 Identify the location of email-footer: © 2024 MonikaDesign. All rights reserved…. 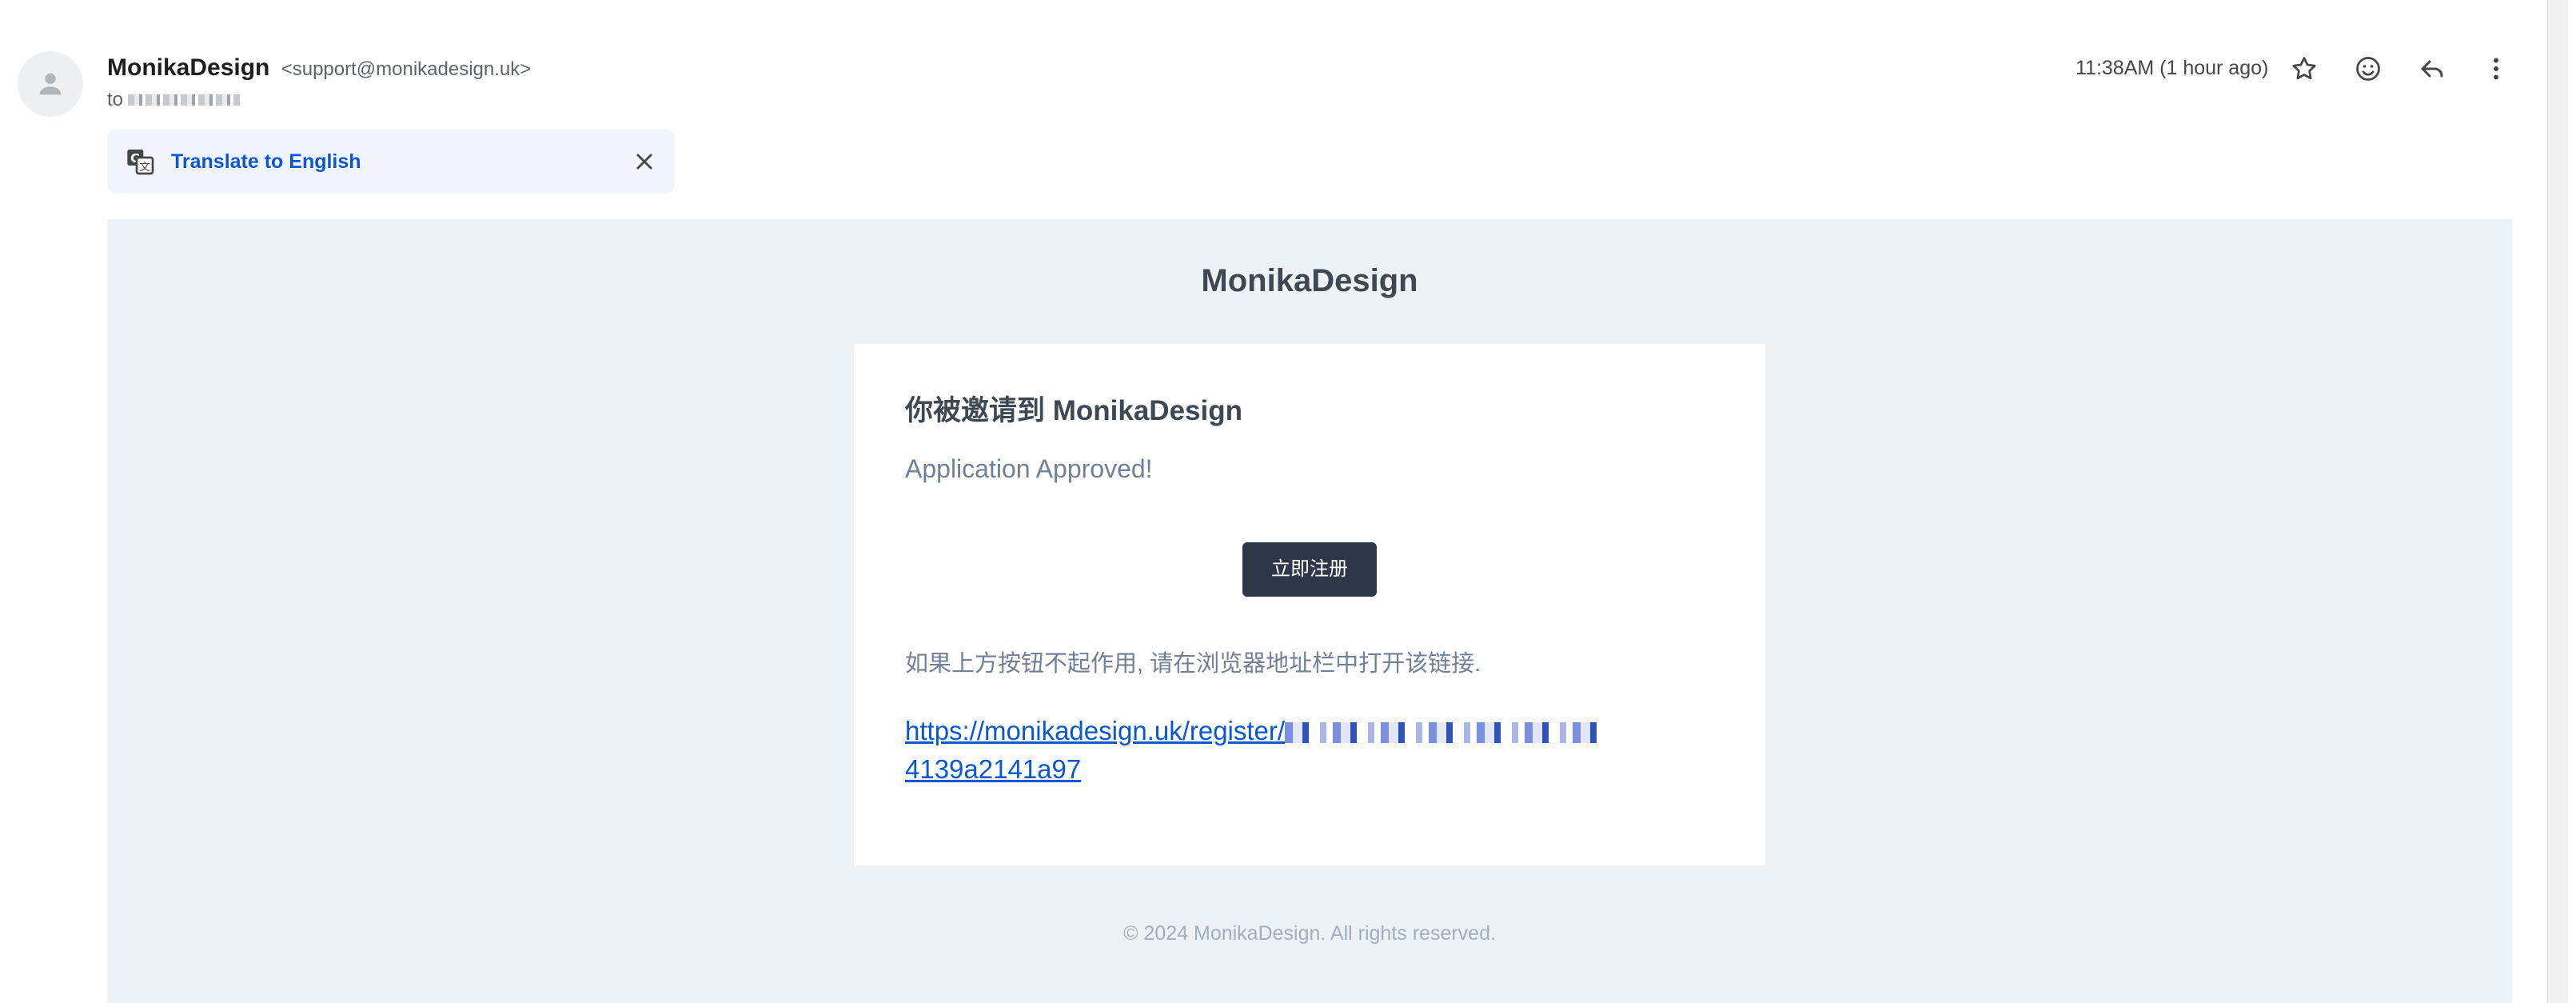
(1309, 934).